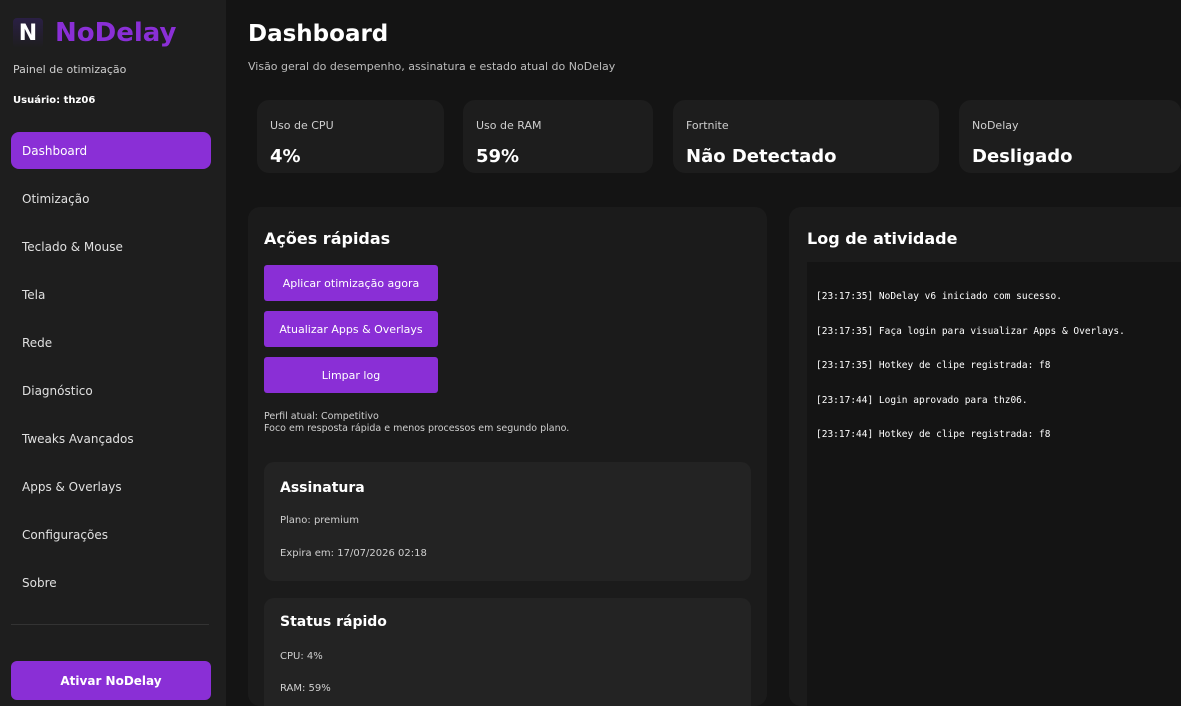 The height and width of the screenshot is (706, 1181). I want to click on sidebar-subtitle: Painel de otimização, so click(70, 69).